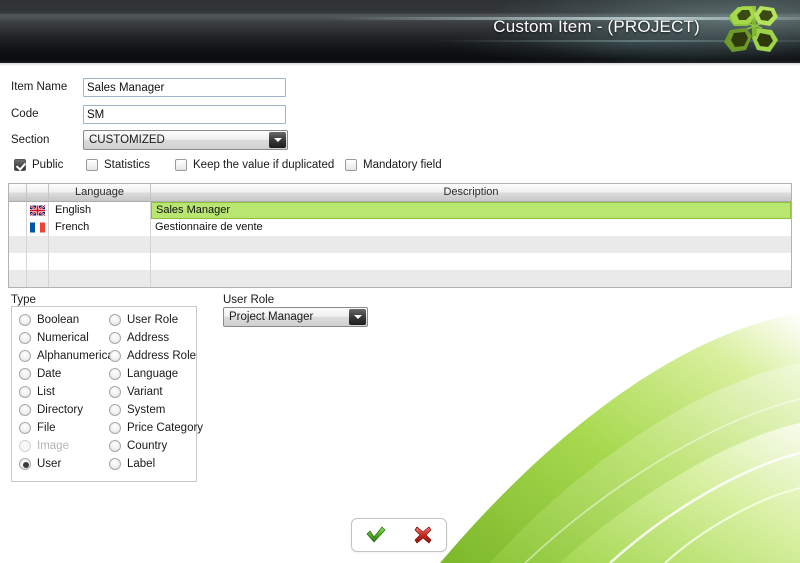  What do you see at coordinates (399, 535) in the screenshot?
I see `action-button-bar` at bounding box center [399, 535].